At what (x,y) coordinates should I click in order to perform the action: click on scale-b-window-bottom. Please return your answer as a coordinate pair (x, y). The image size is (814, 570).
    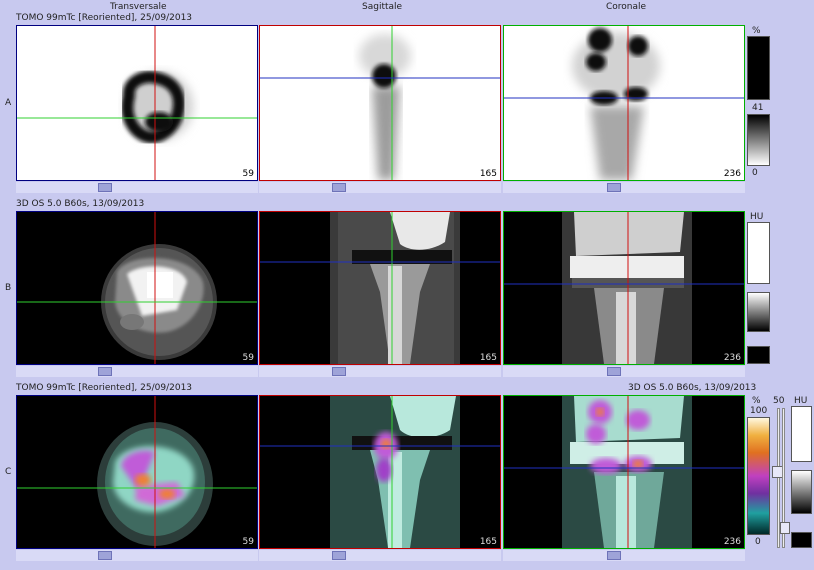
    Looking at the image, I should click on (758, 355).